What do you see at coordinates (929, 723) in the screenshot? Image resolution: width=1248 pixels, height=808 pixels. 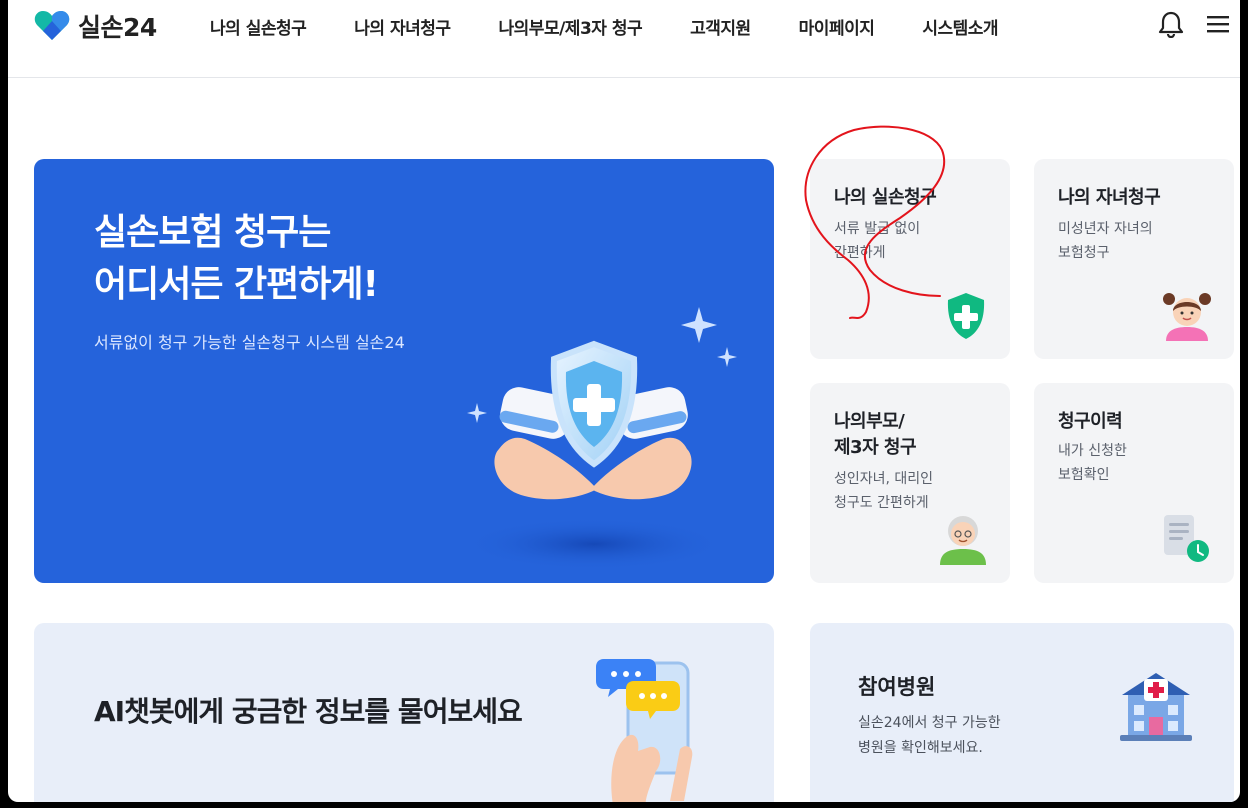 I see `hospital-desc-line1: 실손24에서 청구 가능한` at bounding box center [929, 723].